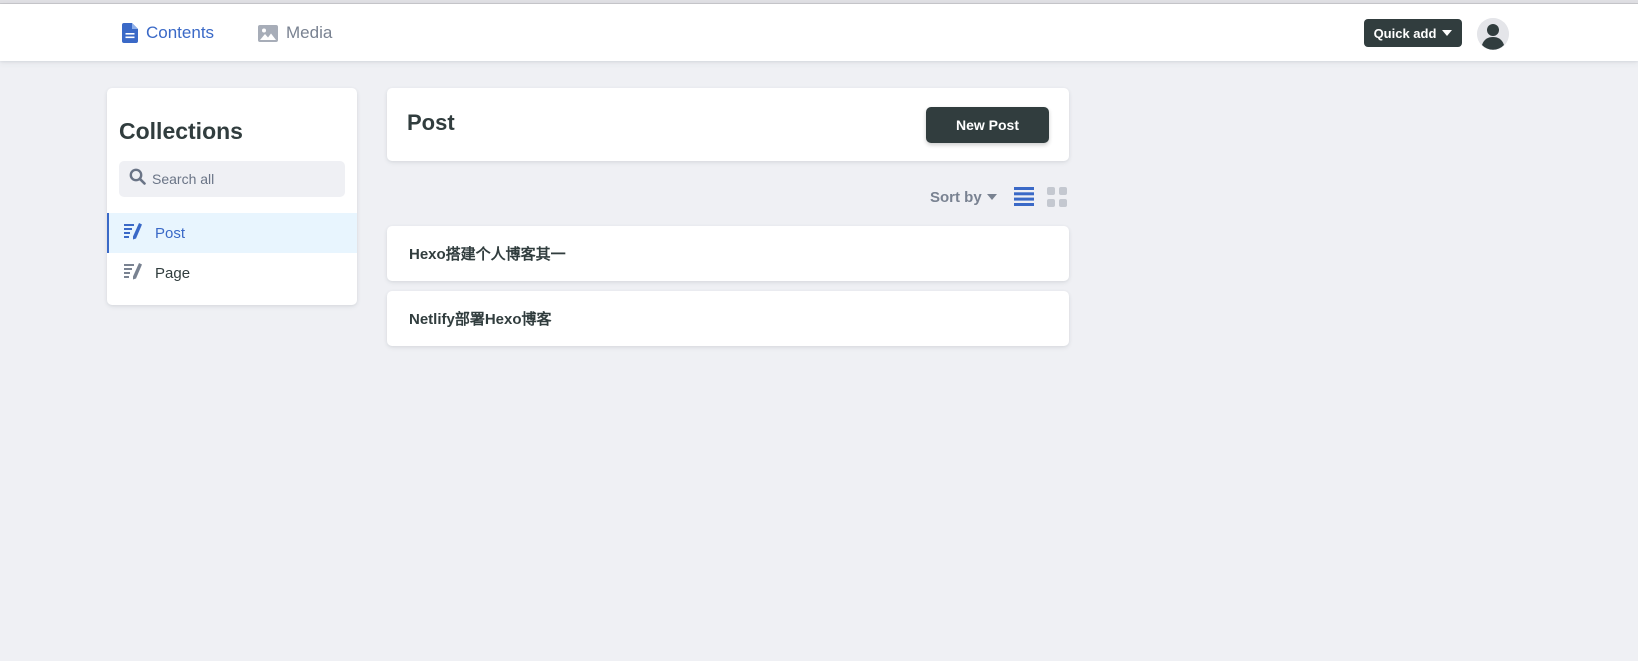  What do you see at coordinates (956, 197) in the screenshot?
I see `sort-by-label: Sort by` at bounding box center [956, 197].